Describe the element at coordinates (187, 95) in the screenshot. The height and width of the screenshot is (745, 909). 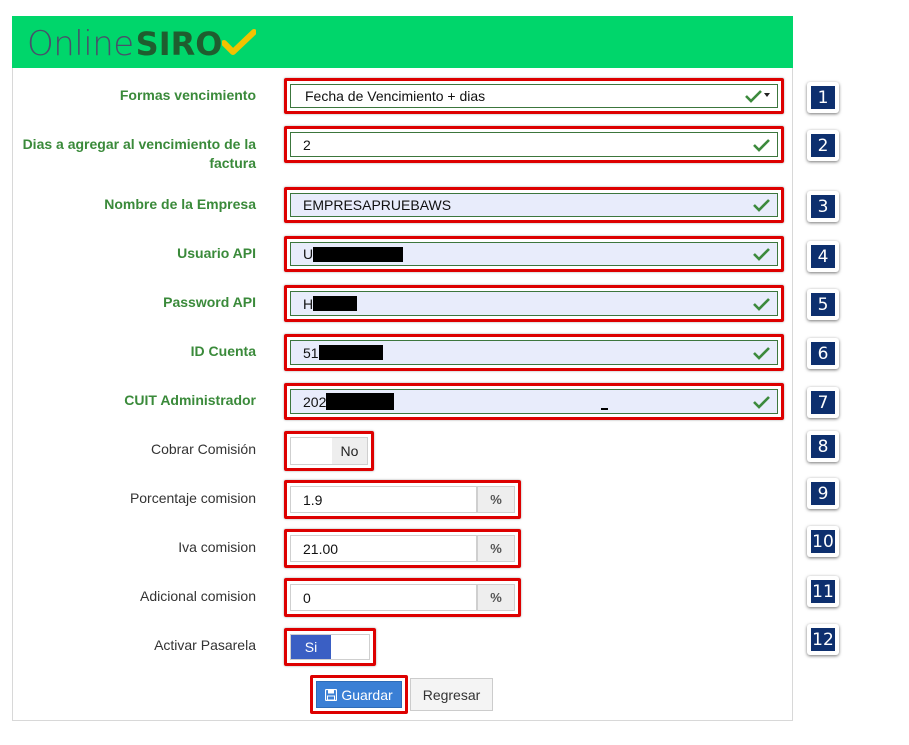
I see `label-formas-vencimiento: Formas vencimiento` at that location.